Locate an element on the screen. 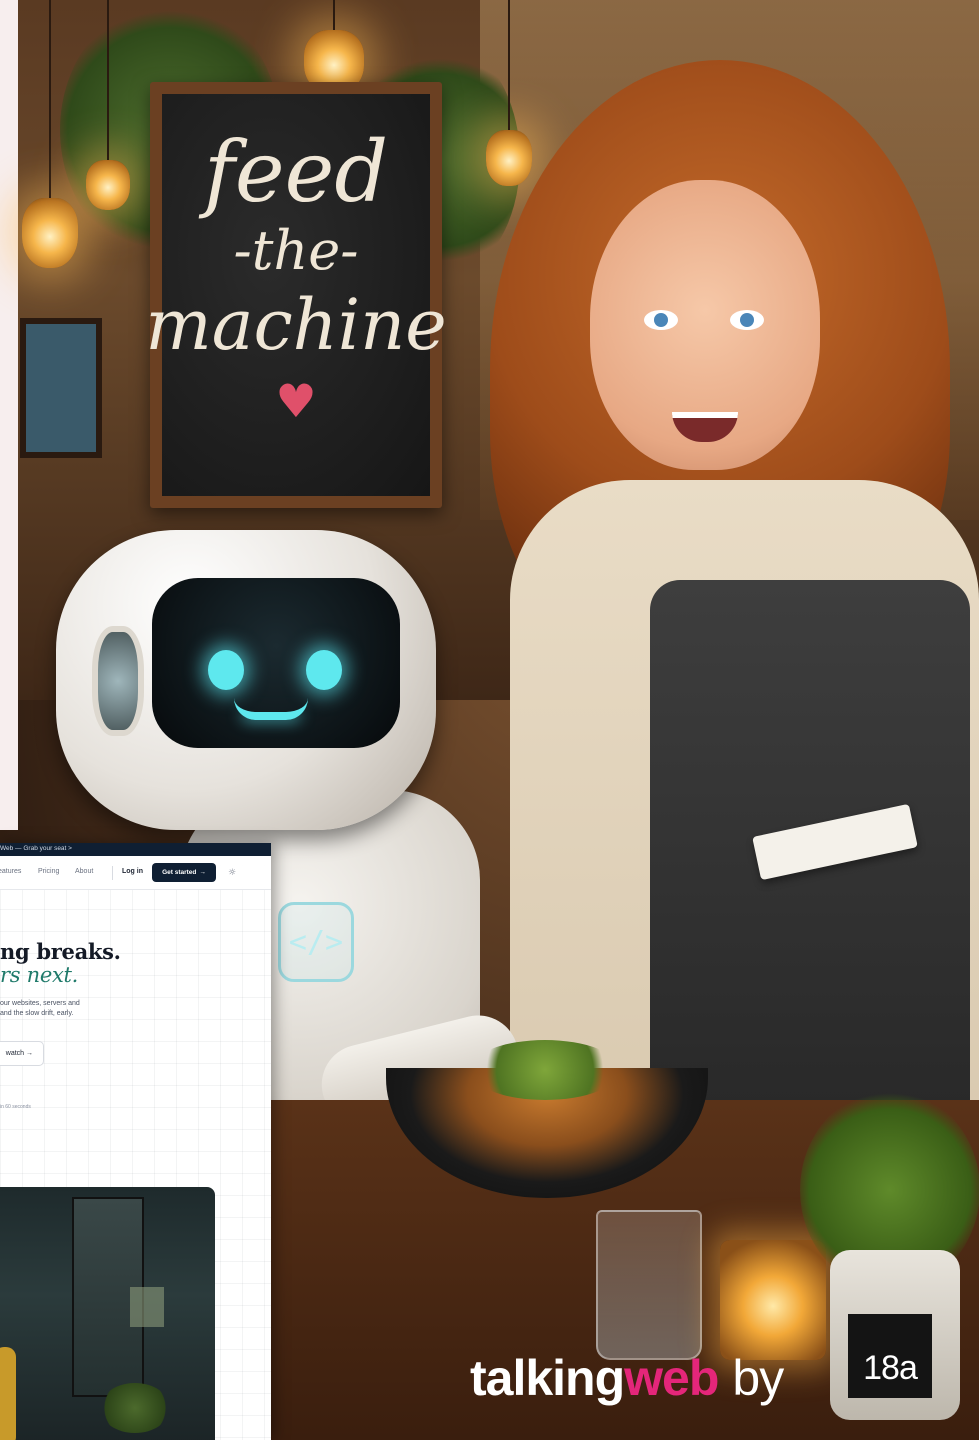 This screenshot has width=979, height=1440. hero-headline-line2: rs next. is located at coordinates (39, 975).